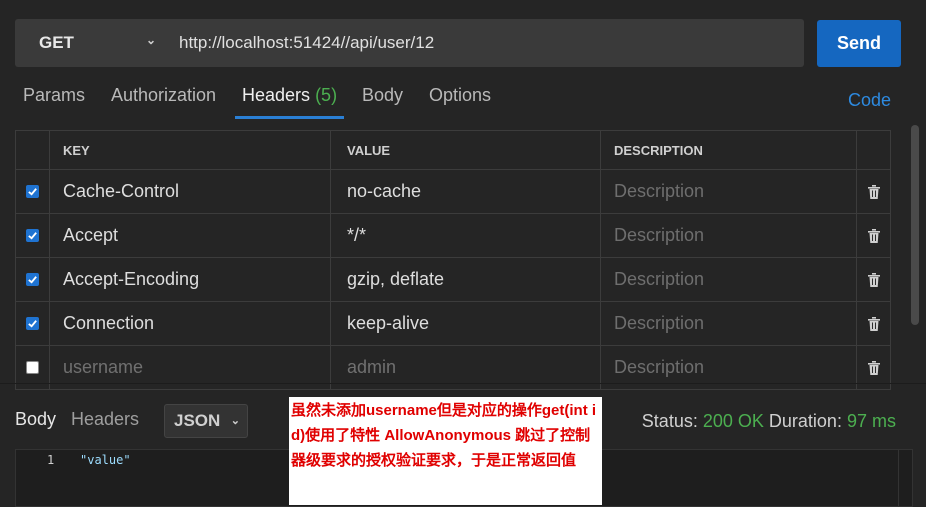 The width and height of the screenshot is (926, 507). I want to click on header-value-field: */*, so click(356, 235).